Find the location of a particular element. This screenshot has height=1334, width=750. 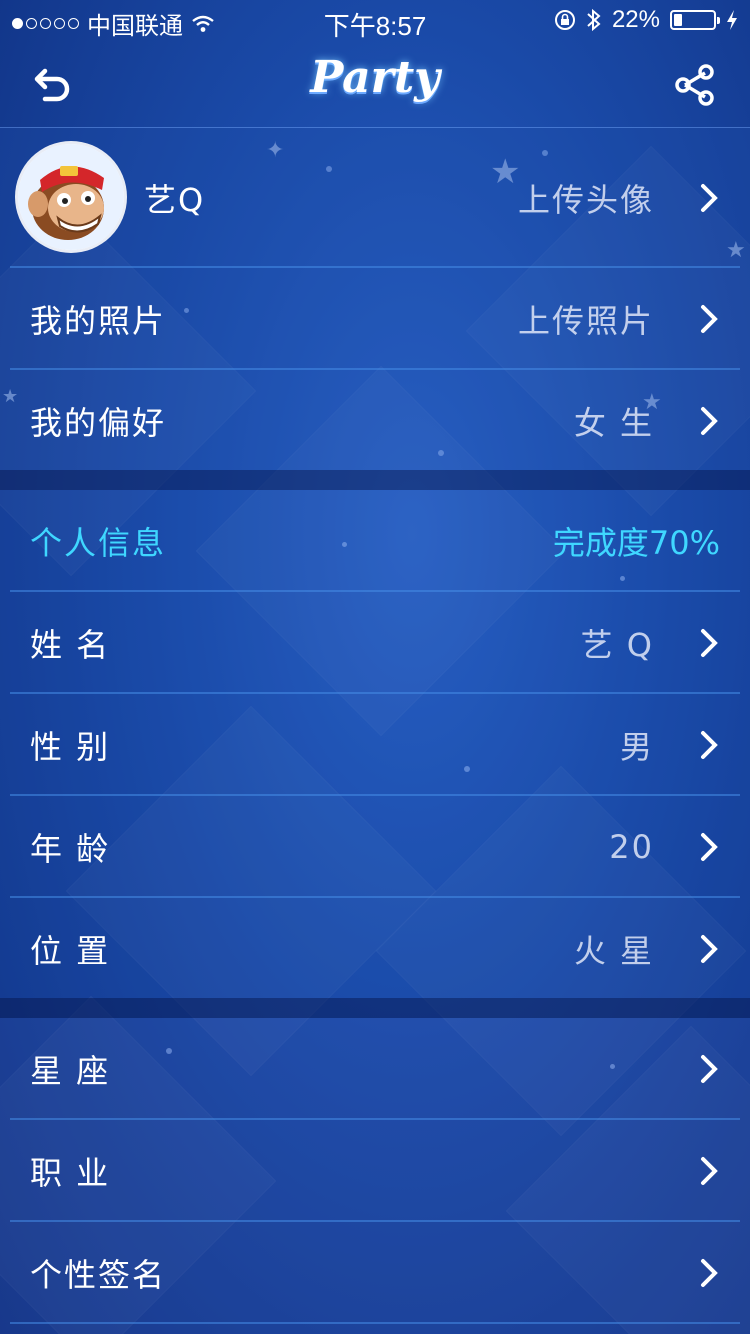

location-value: 火 星 is located at coordinates (613, 951).